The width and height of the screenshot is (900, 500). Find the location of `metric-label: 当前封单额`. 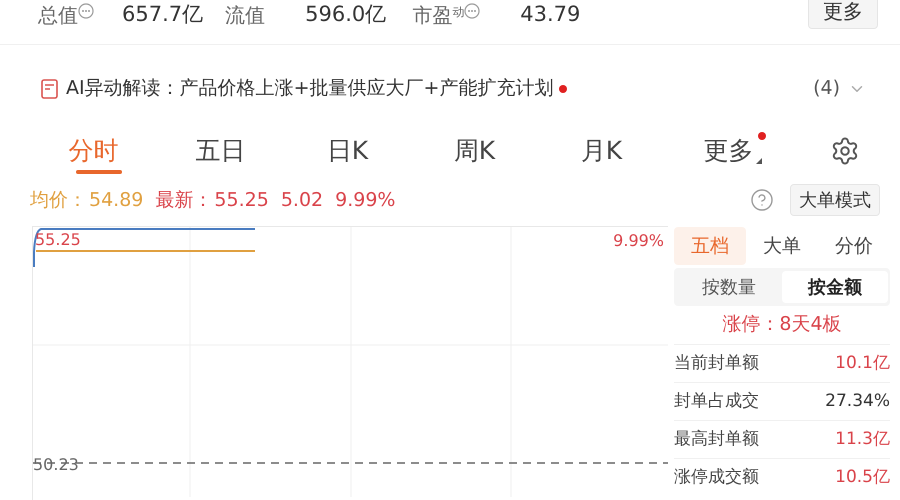

metric-label: 当前封单额 is located at coordinates (716, 363).